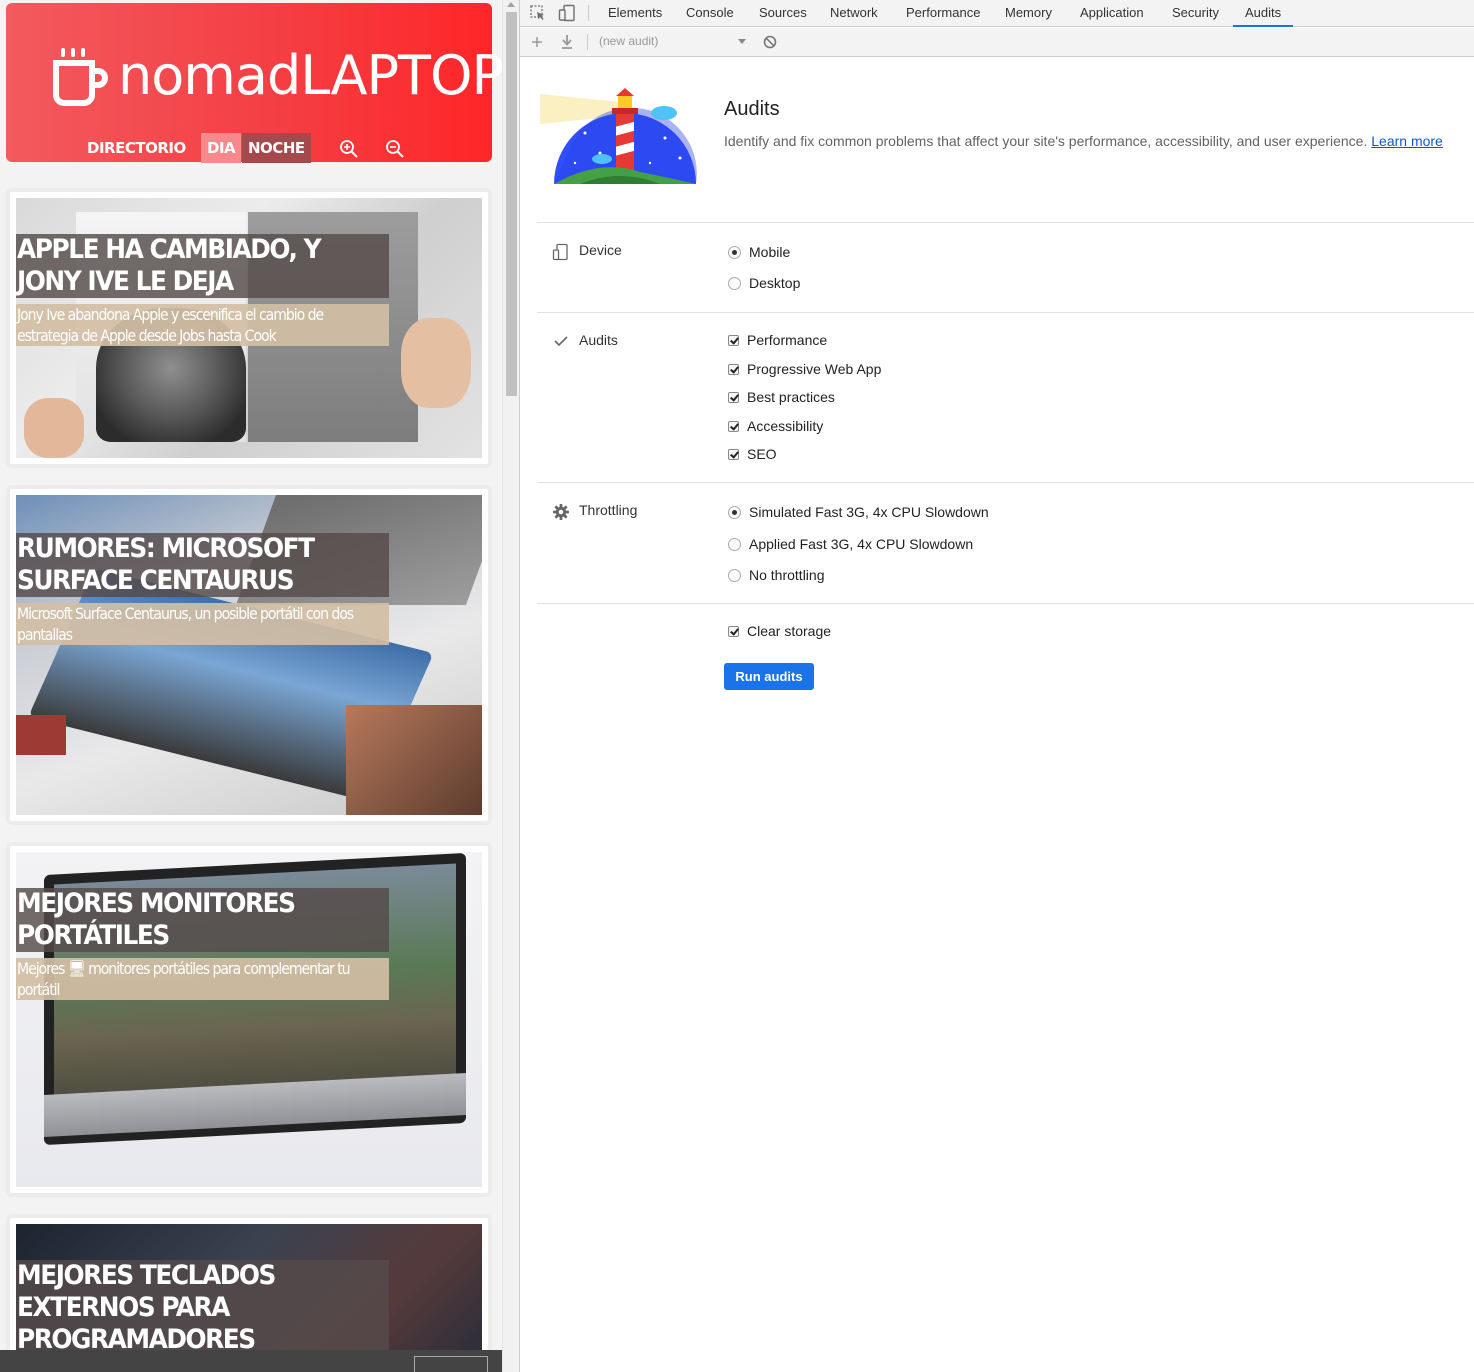  What do you see at coordinates (1195, 13) in the screenshot?
I see `tab-security: Security` at bounding box center [1195, 13].